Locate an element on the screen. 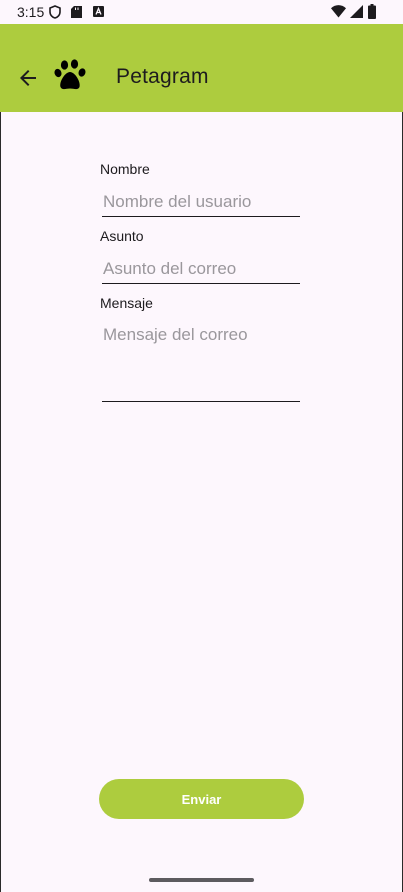 The height and width of the screenshot is (892, 403). arrow-back-icon is located at coordinates (28, 78).